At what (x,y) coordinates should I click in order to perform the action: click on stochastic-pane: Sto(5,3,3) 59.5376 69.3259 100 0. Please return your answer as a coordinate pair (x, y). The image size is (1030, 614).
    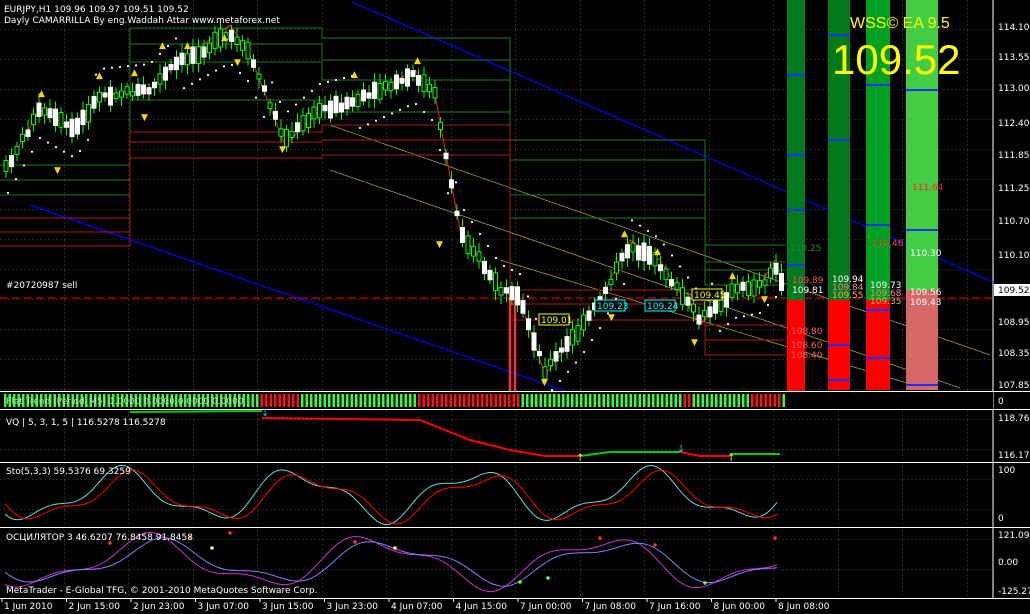
    Looking at the image, I should click on (515, 495).